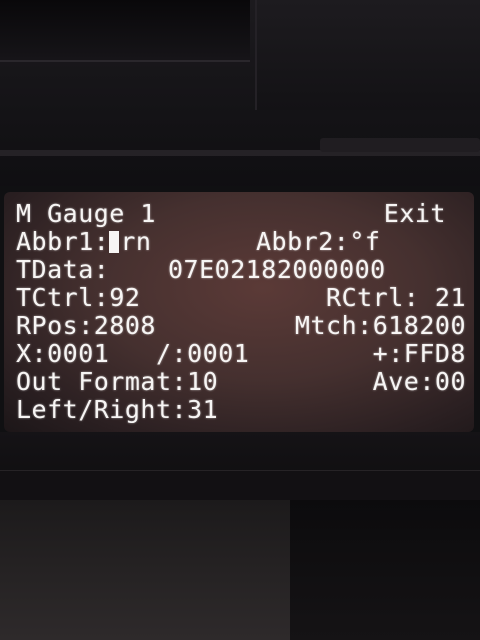 This screenshot has width=480, height=640. What do you see at coordinates (373, 297) in the screenshot?
I see `rctrl-label: RCtrl:` at bounding box center [373, 297].